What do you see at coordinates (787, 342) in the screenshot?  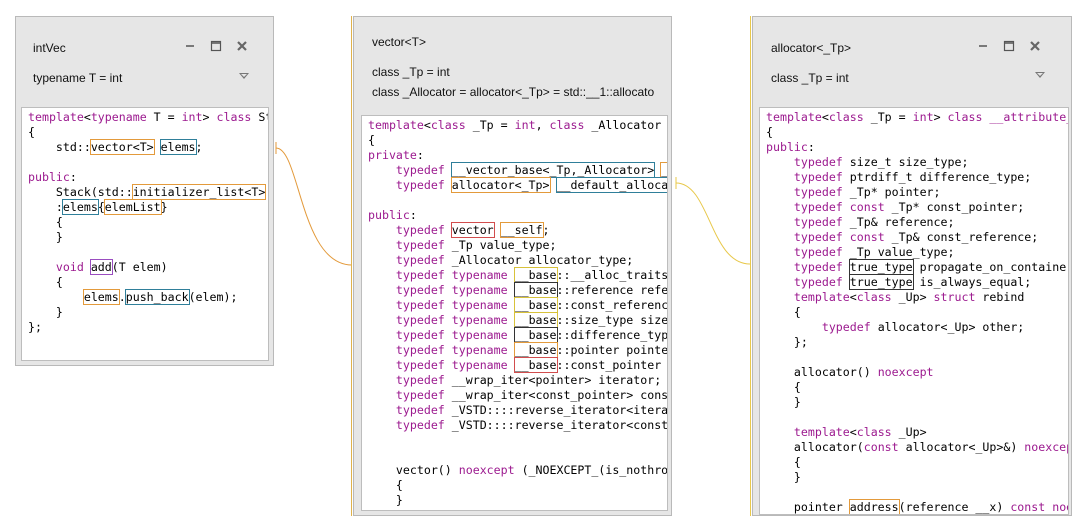 I see `code-text: };` at bounding box center [787, 342].